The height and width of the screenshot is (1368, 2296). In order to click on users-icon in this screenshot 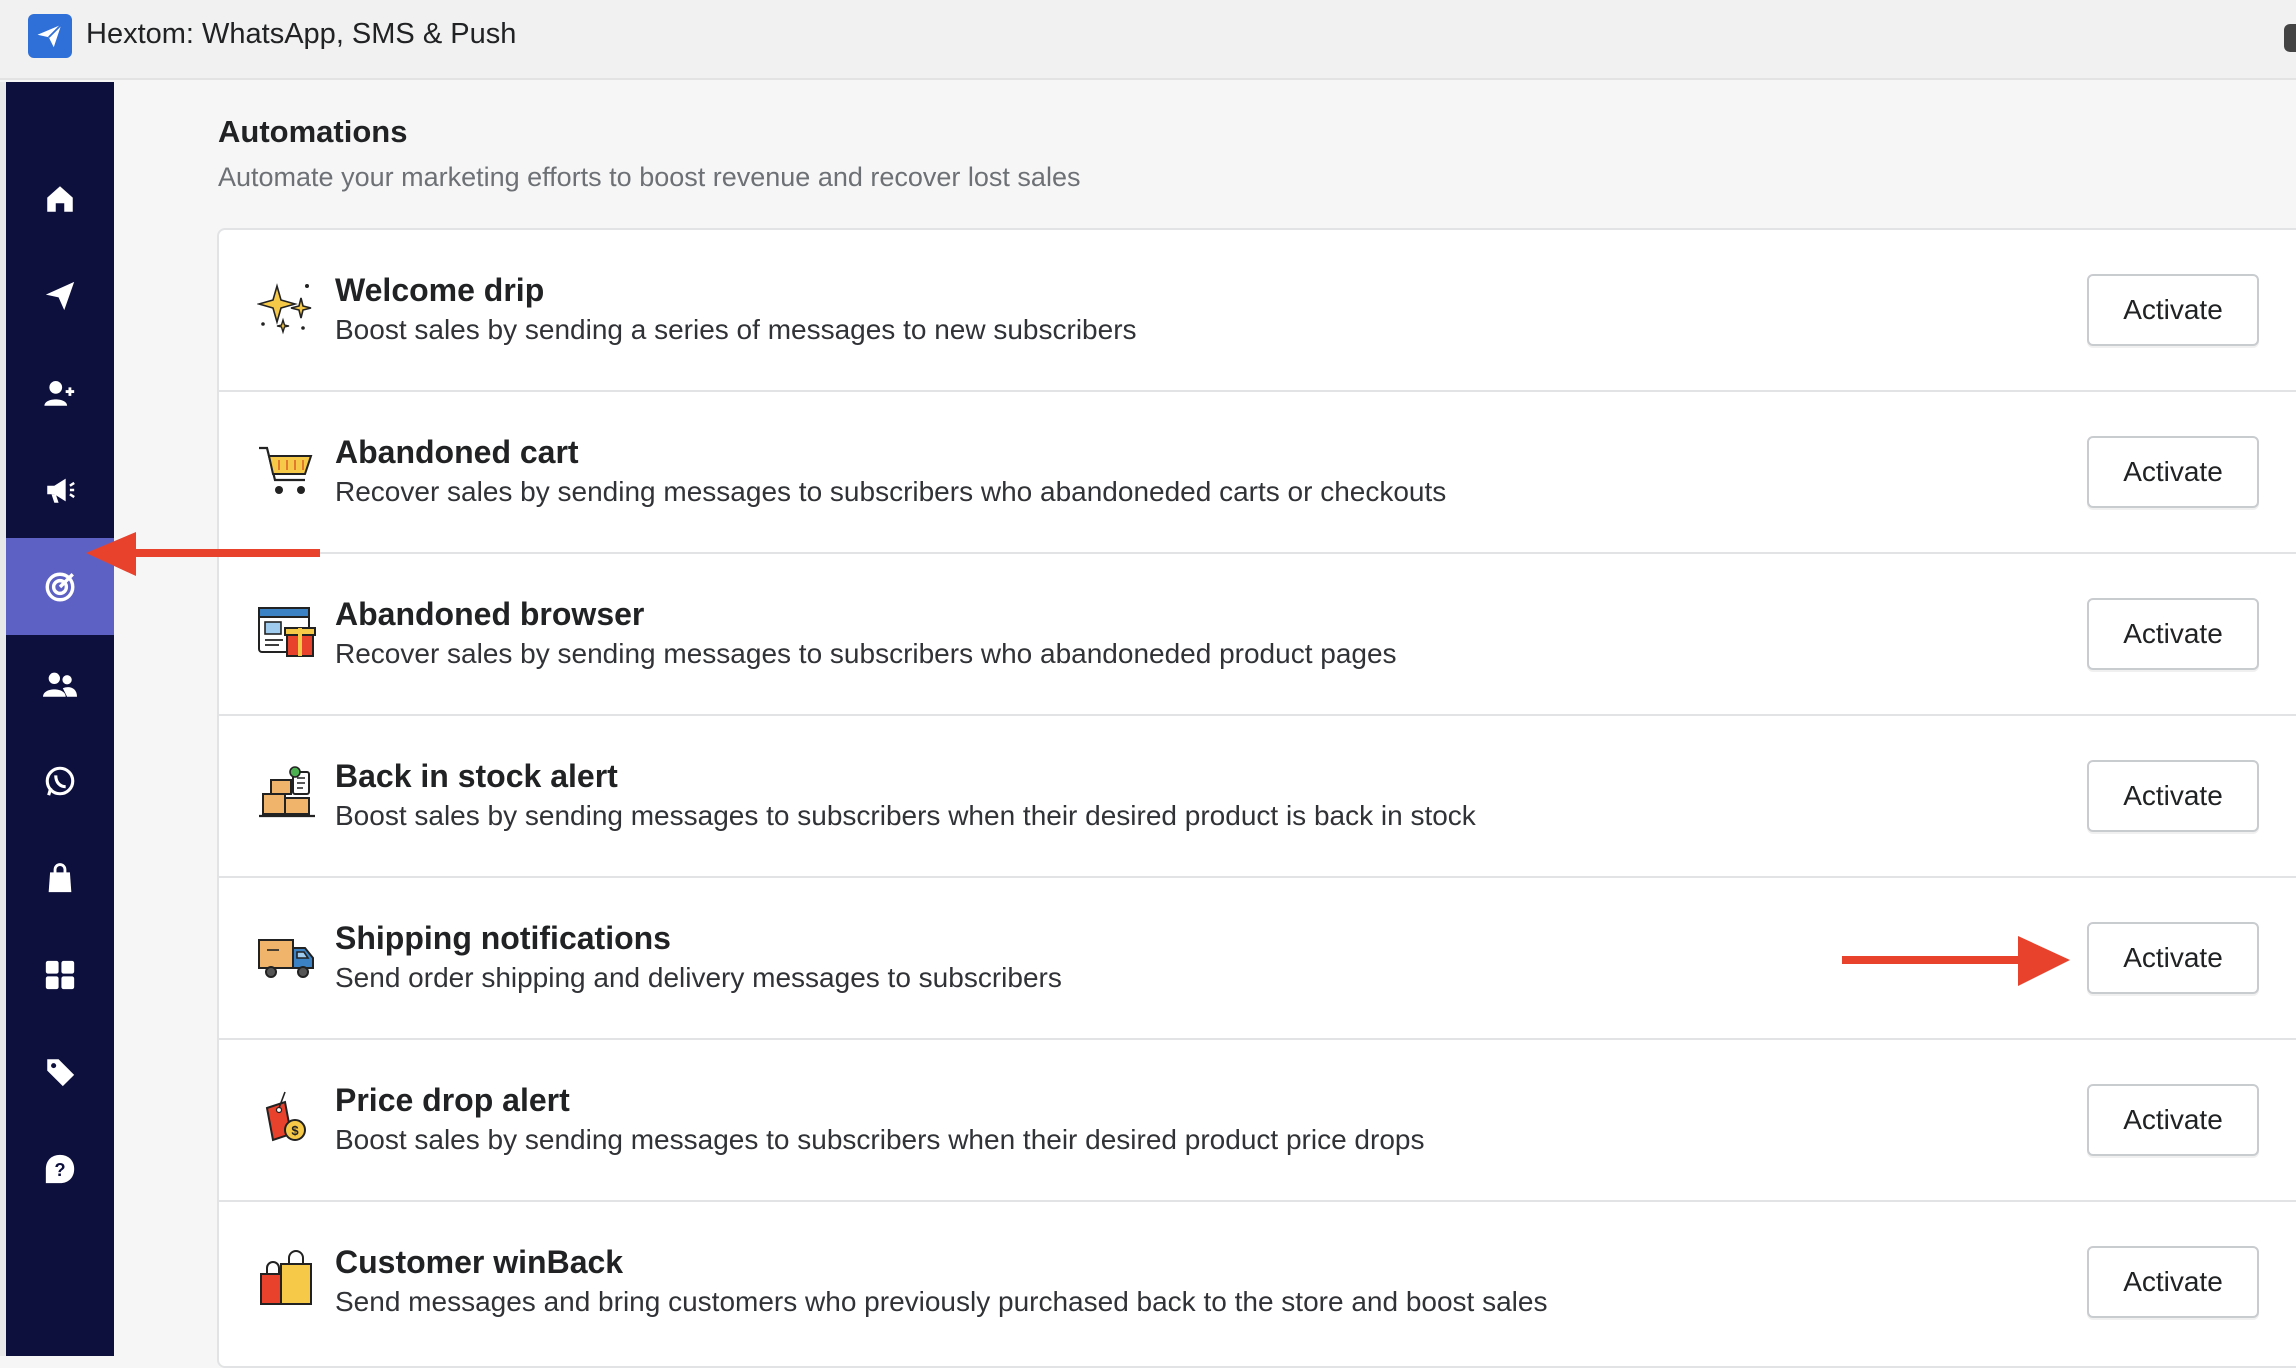, I will do `click(60, 684)`.